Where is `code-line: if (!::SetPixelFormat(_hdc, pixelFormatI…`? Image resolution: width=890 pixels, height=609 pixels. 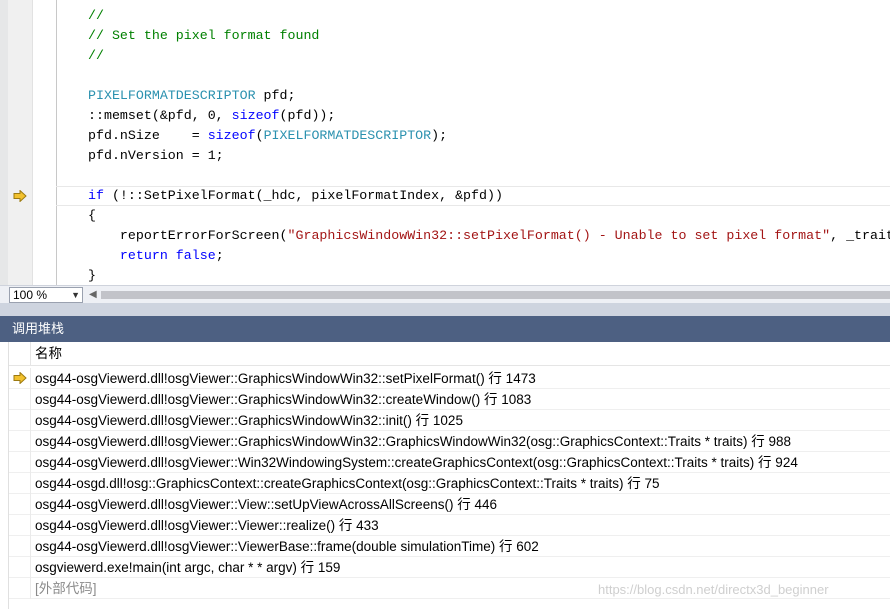 code-line: if (!::SetPixelFormat(_hdc, pixelFormatI… is located at coordinates (295, 196).